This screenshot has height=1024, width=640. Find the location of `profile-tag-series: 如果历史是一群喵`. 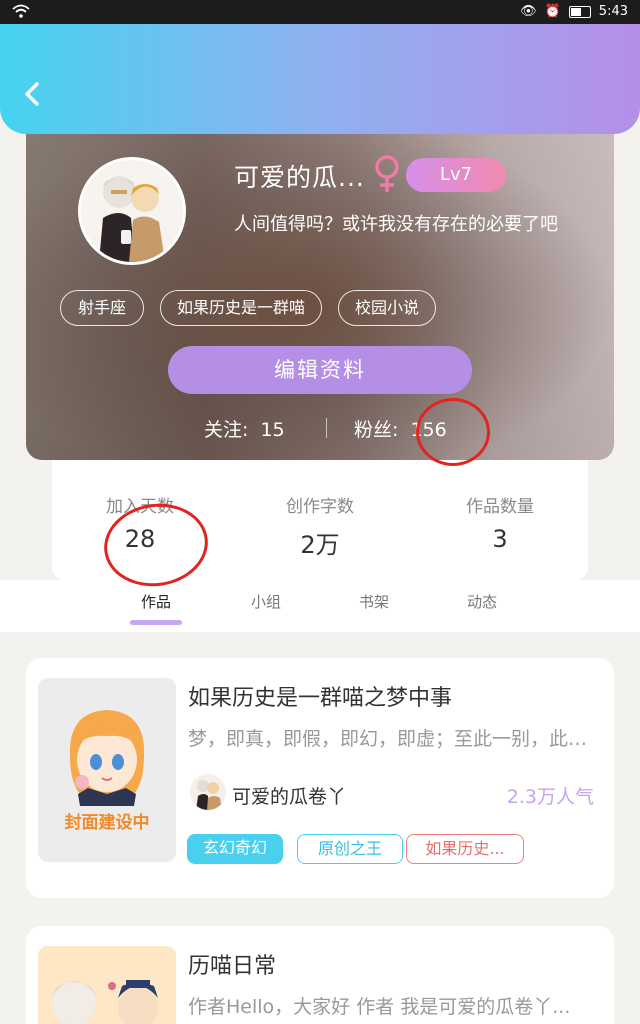

profile-tag-series: 如果历史是一群喵 is located at coordinates (241, 308).